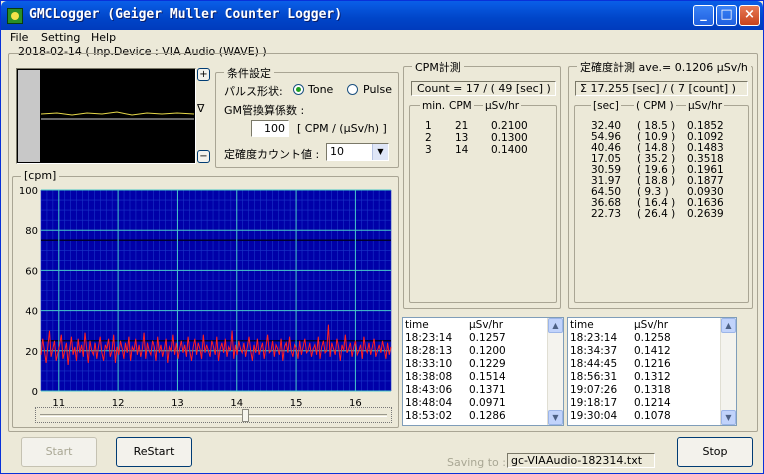 Image resolution: width=764 pixels, height=474 pixels. What do you see at coordinates (664, 67) in the screenshot?
I see `precision-title: 定確度計測 ave.= 0.1206 μSv/h` at bounding box center [664, 67].